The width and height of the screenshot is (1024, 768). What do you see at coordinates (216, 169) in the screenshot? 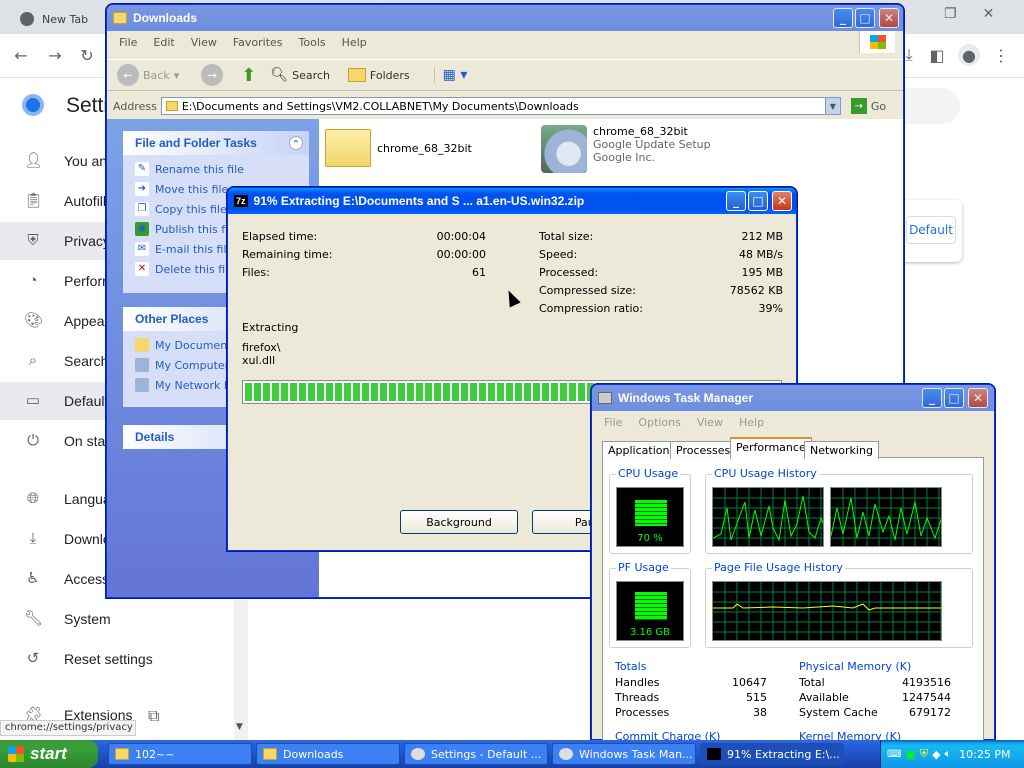
I see `task-link: ✎ Rename this file` at bounding box center [216, 169].